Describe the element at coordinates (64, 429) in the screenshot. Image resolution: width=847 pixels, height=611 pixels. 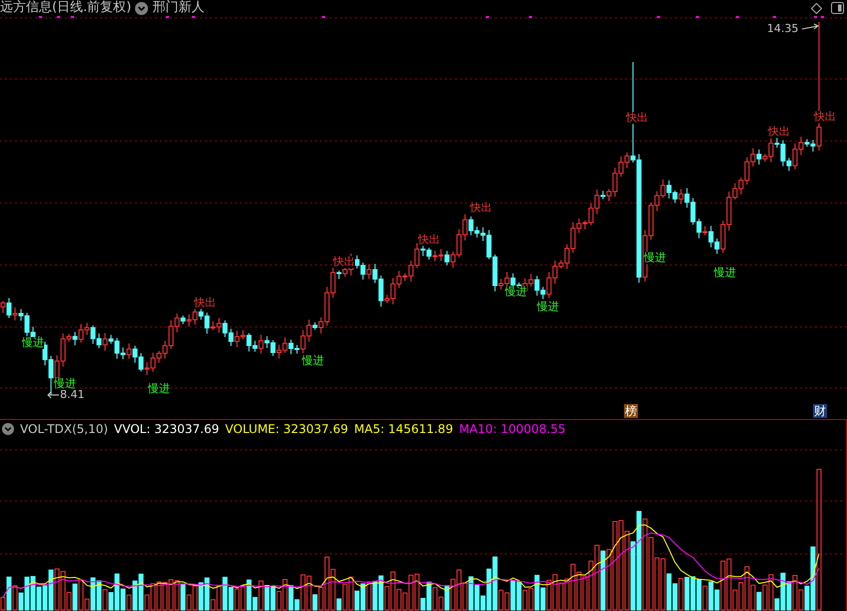
I see `legend-label: VOL-TDX(5,10)` at that location.